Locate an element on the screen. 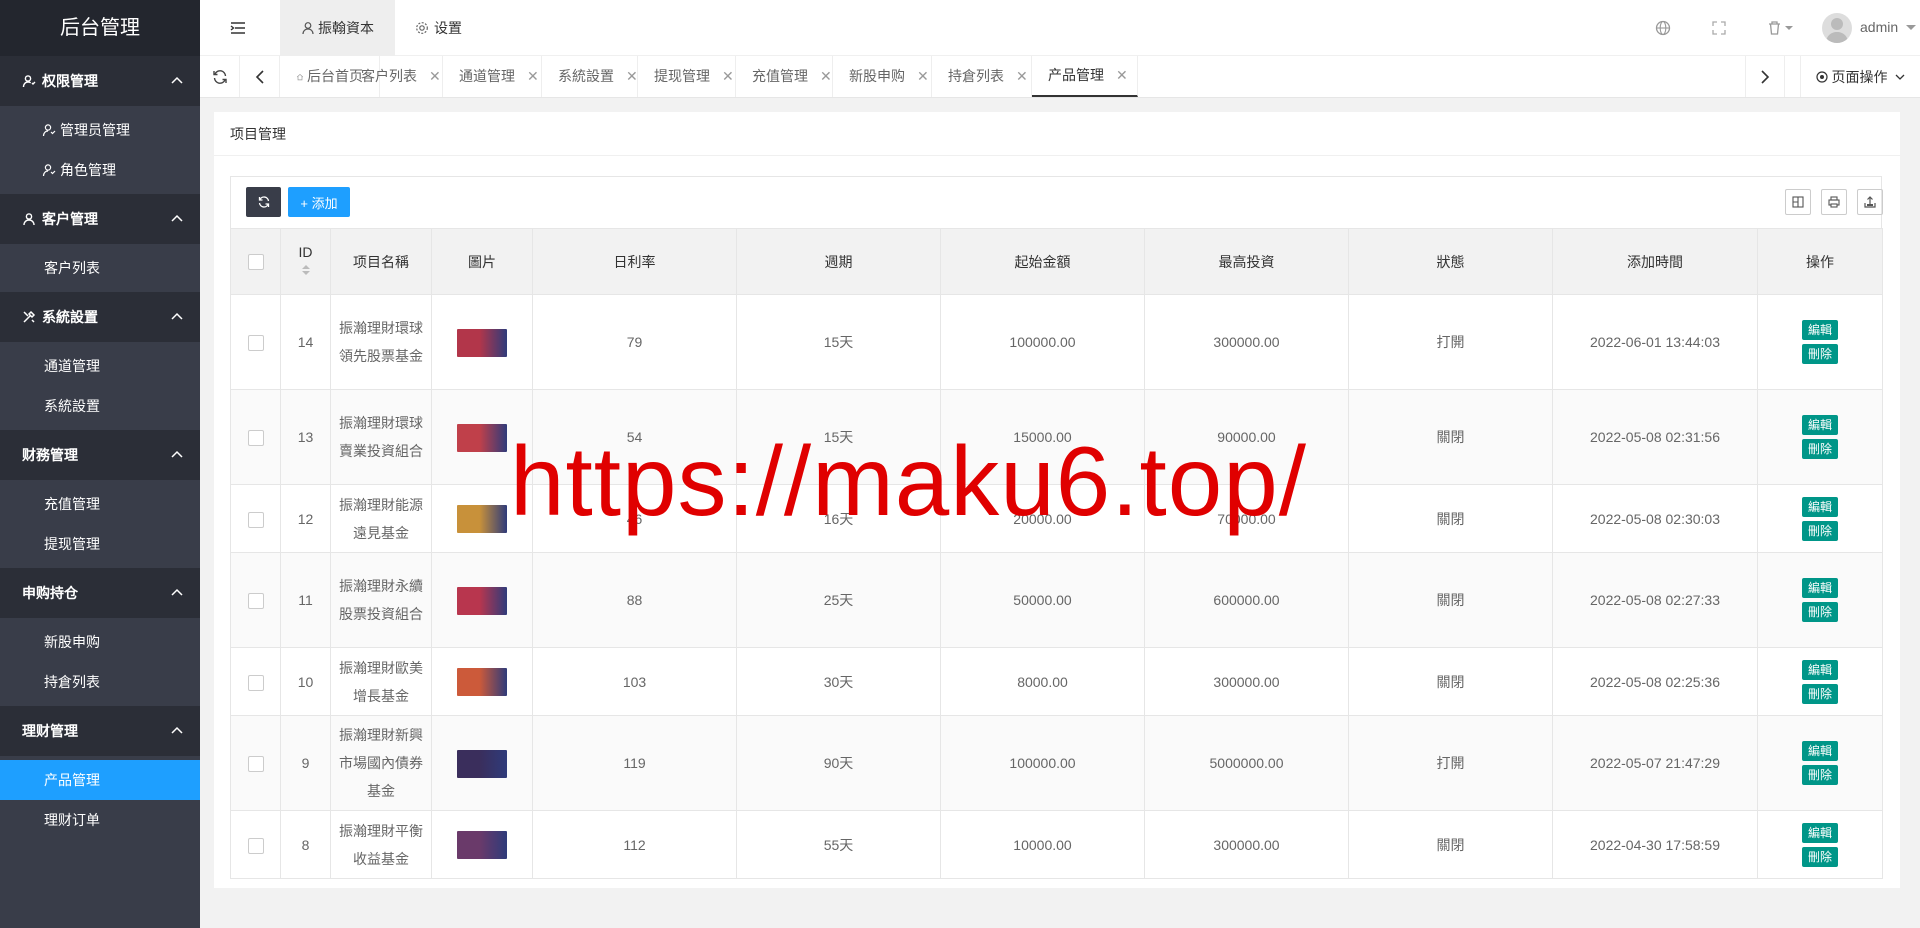 This screenshot has width=1920, height=928. refresh-icon is located at coordinates (220, 76).